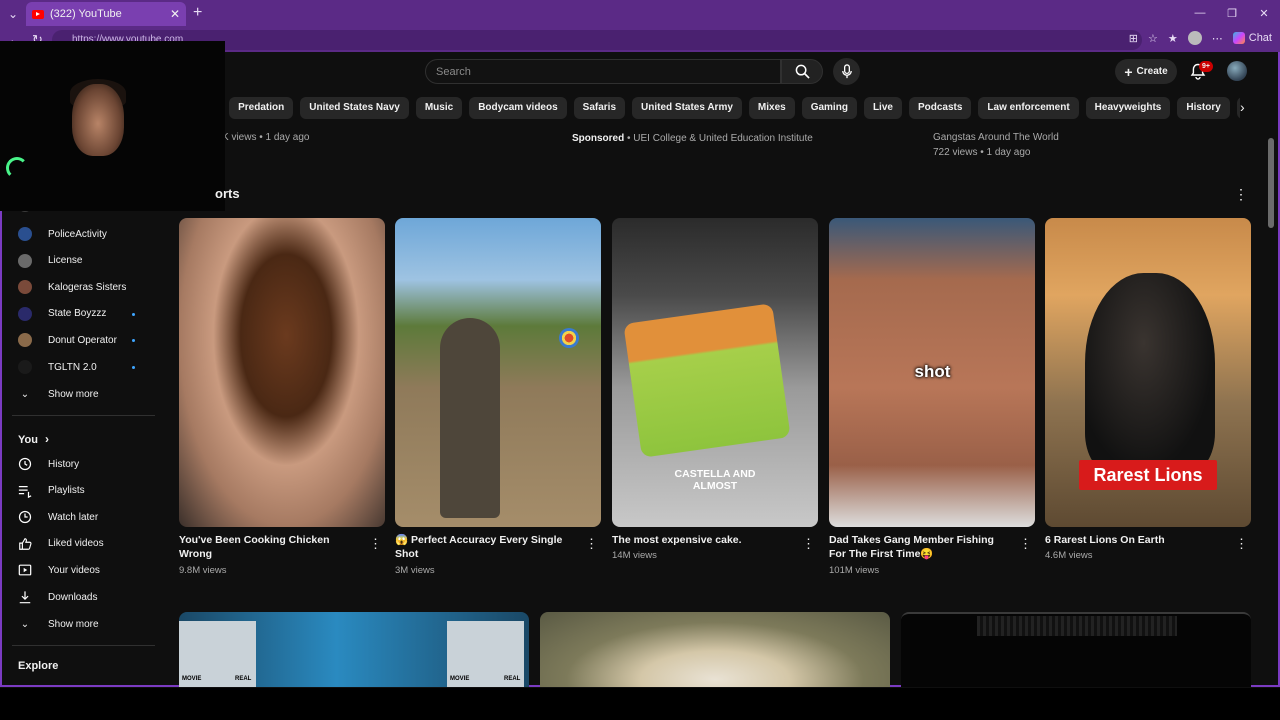 The image size is (1280, 720). What do you see at coordinates (86, 14) in the screenshot?
I see `tab-title: (322) YouTube` at bounding box center [86, 14].